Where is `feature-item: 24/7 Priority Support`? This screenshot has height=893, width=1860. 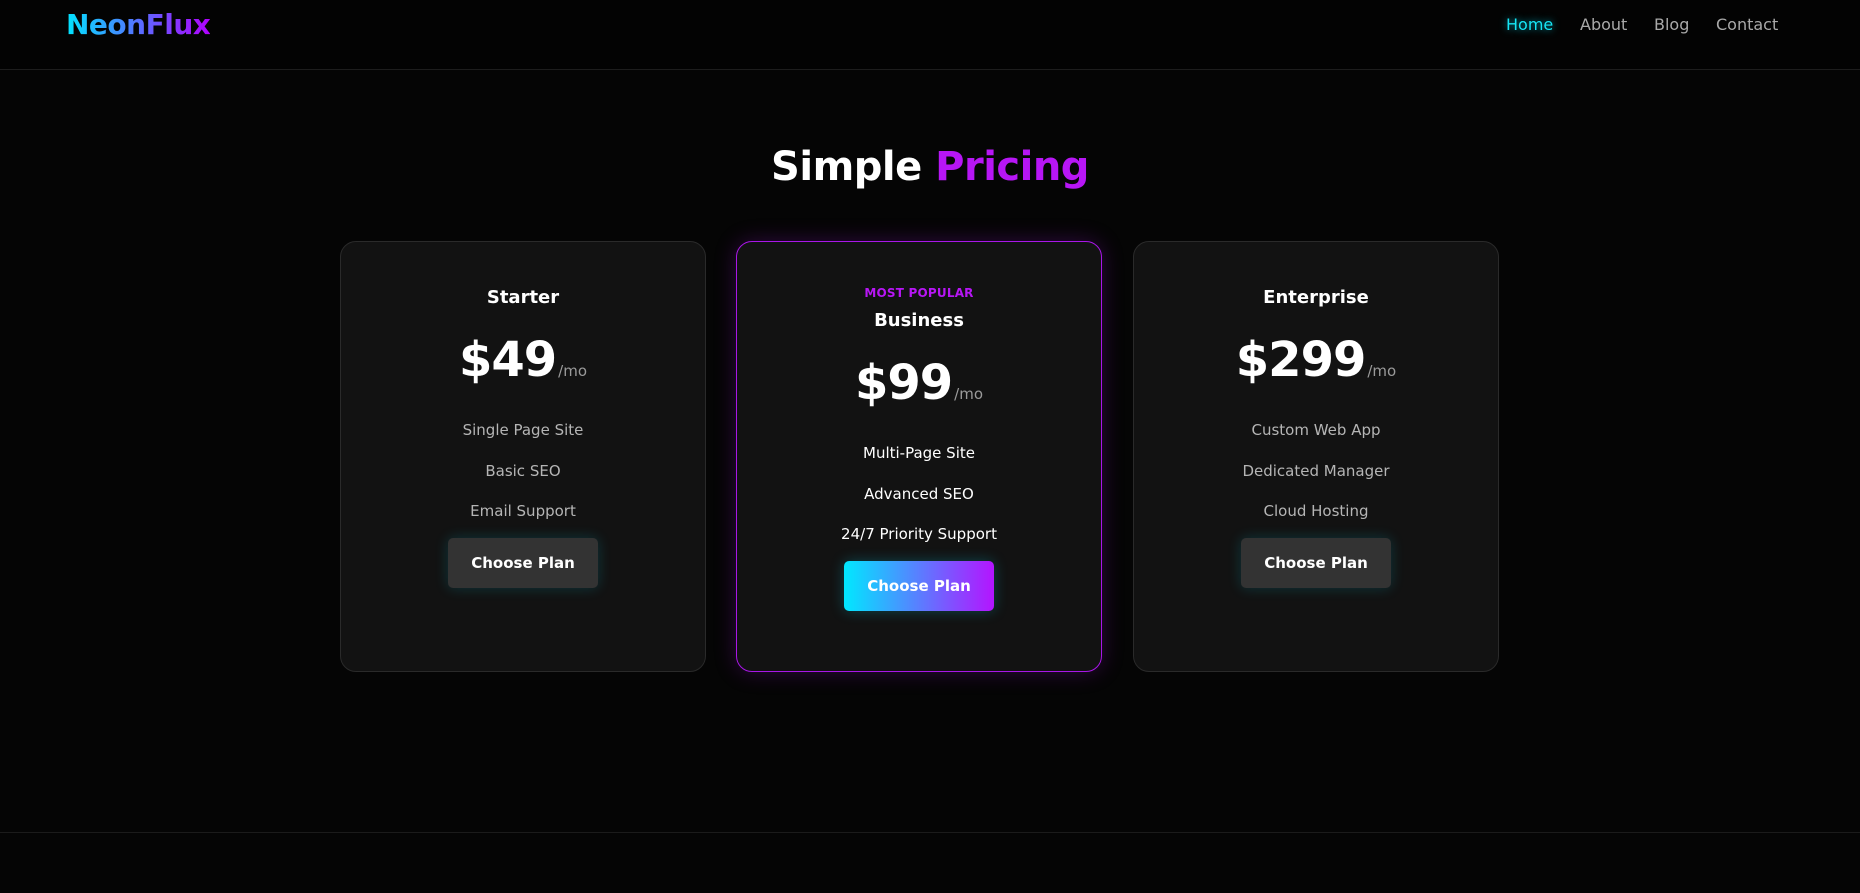 feature-item: 24/7 Priority Support is located at coordinates (919, 534).